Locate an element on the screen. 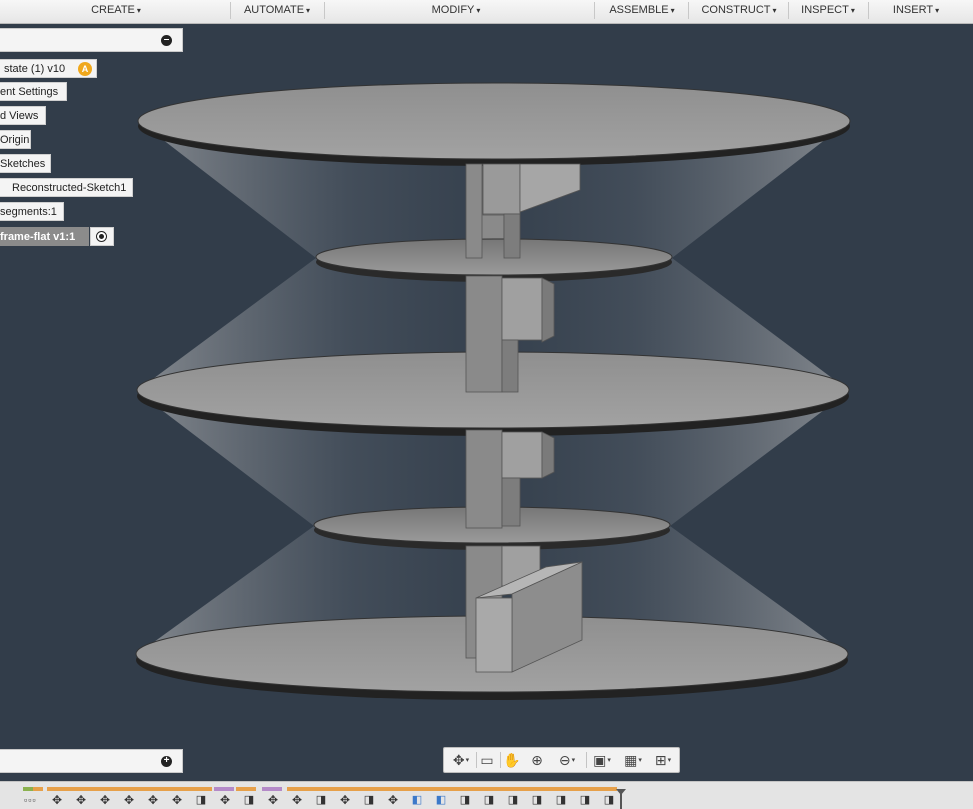  zoom-icon: ⊕ is located at coordinates (537, 760).